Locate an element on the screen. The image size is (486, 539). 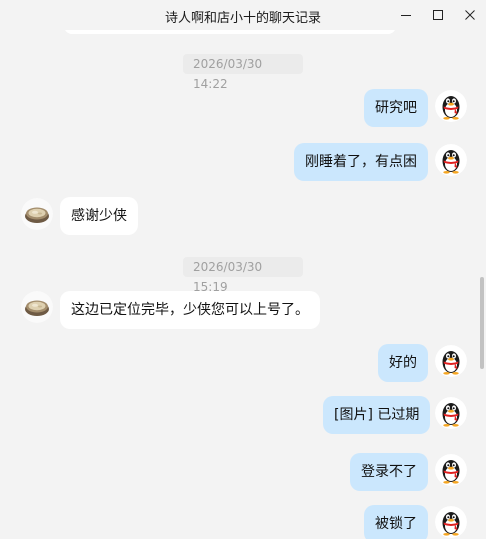
message-timestamp: 2026/03/30 14:22 is located at coordinates (243, 72).